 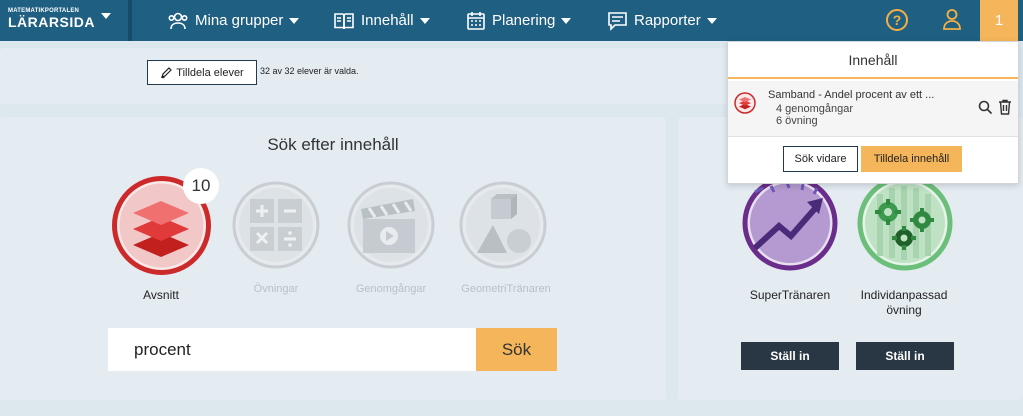 What do you see at coordinates (391, 289) in the screenshot?
I see `category-label-genomgangar: Genomgångar` at bounding box center [391, 289].